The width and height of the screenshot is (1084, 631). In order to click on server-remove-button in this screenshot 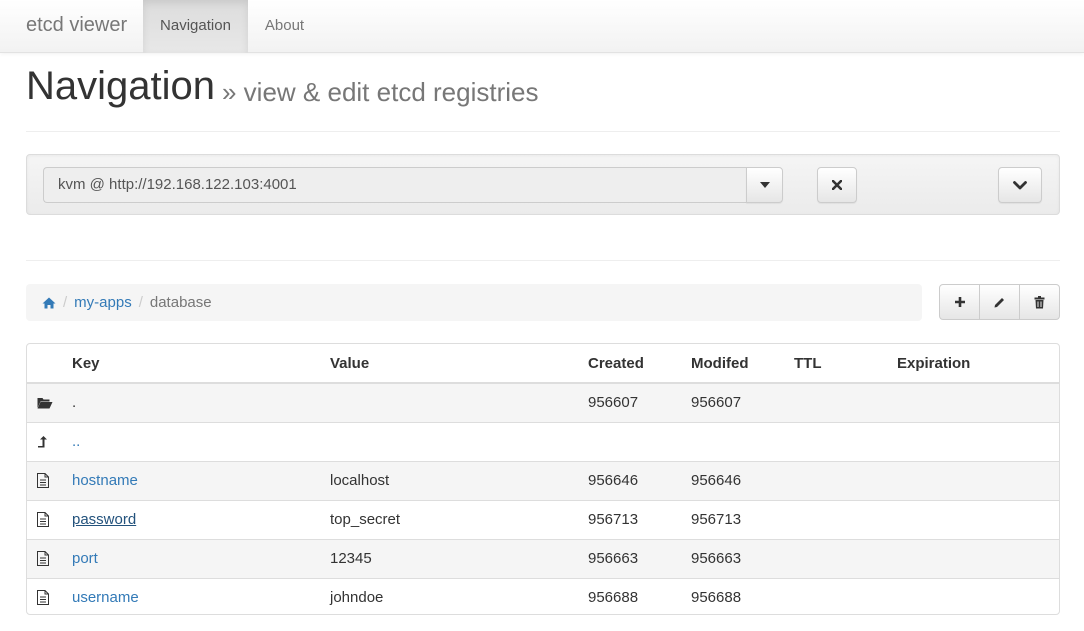, I will do `click(837, 185)`.